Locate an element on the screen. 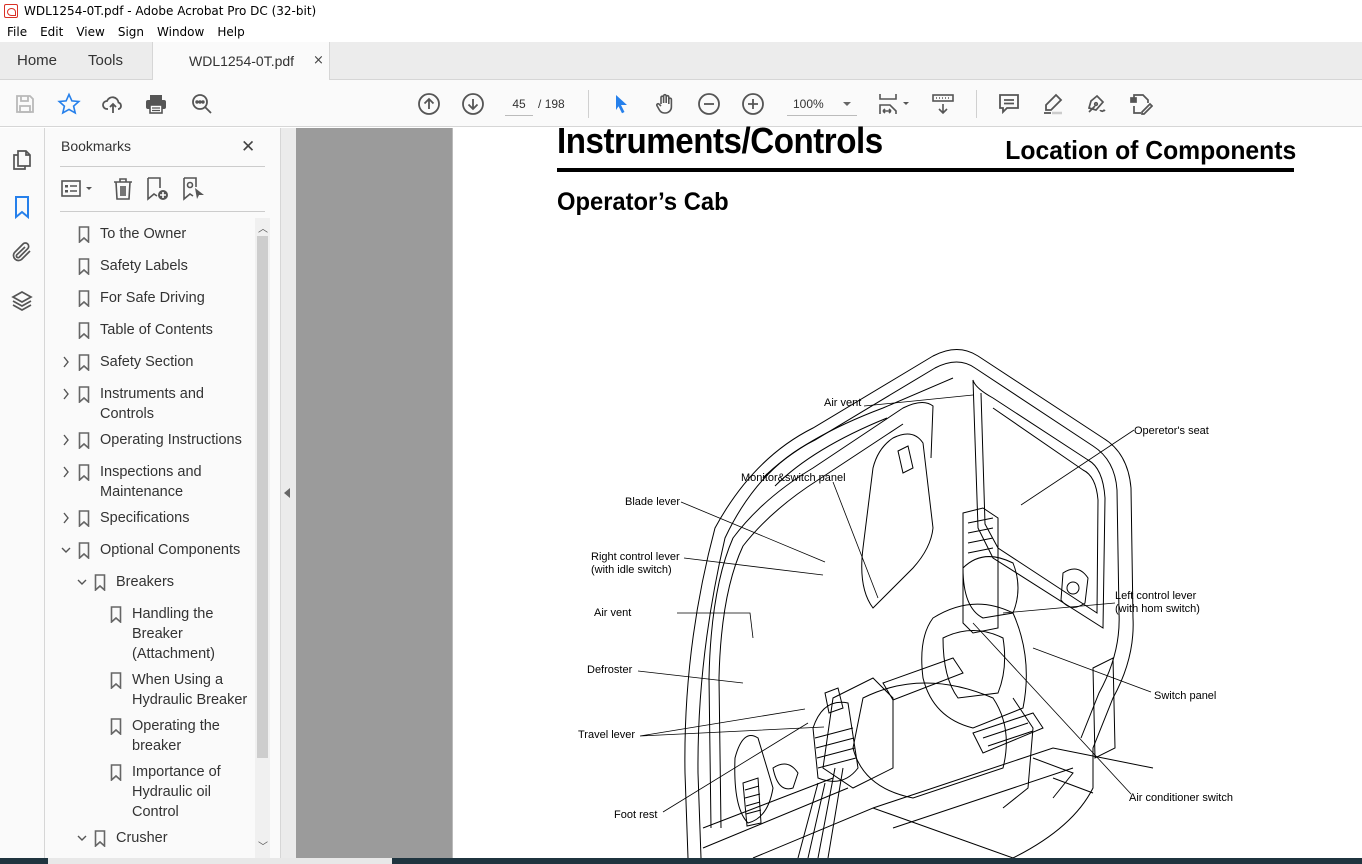 Image resolution: width=1362 pixels, height=864 pixels. zoom-level-dropdown: 100% is located at coordinates (822, 105).